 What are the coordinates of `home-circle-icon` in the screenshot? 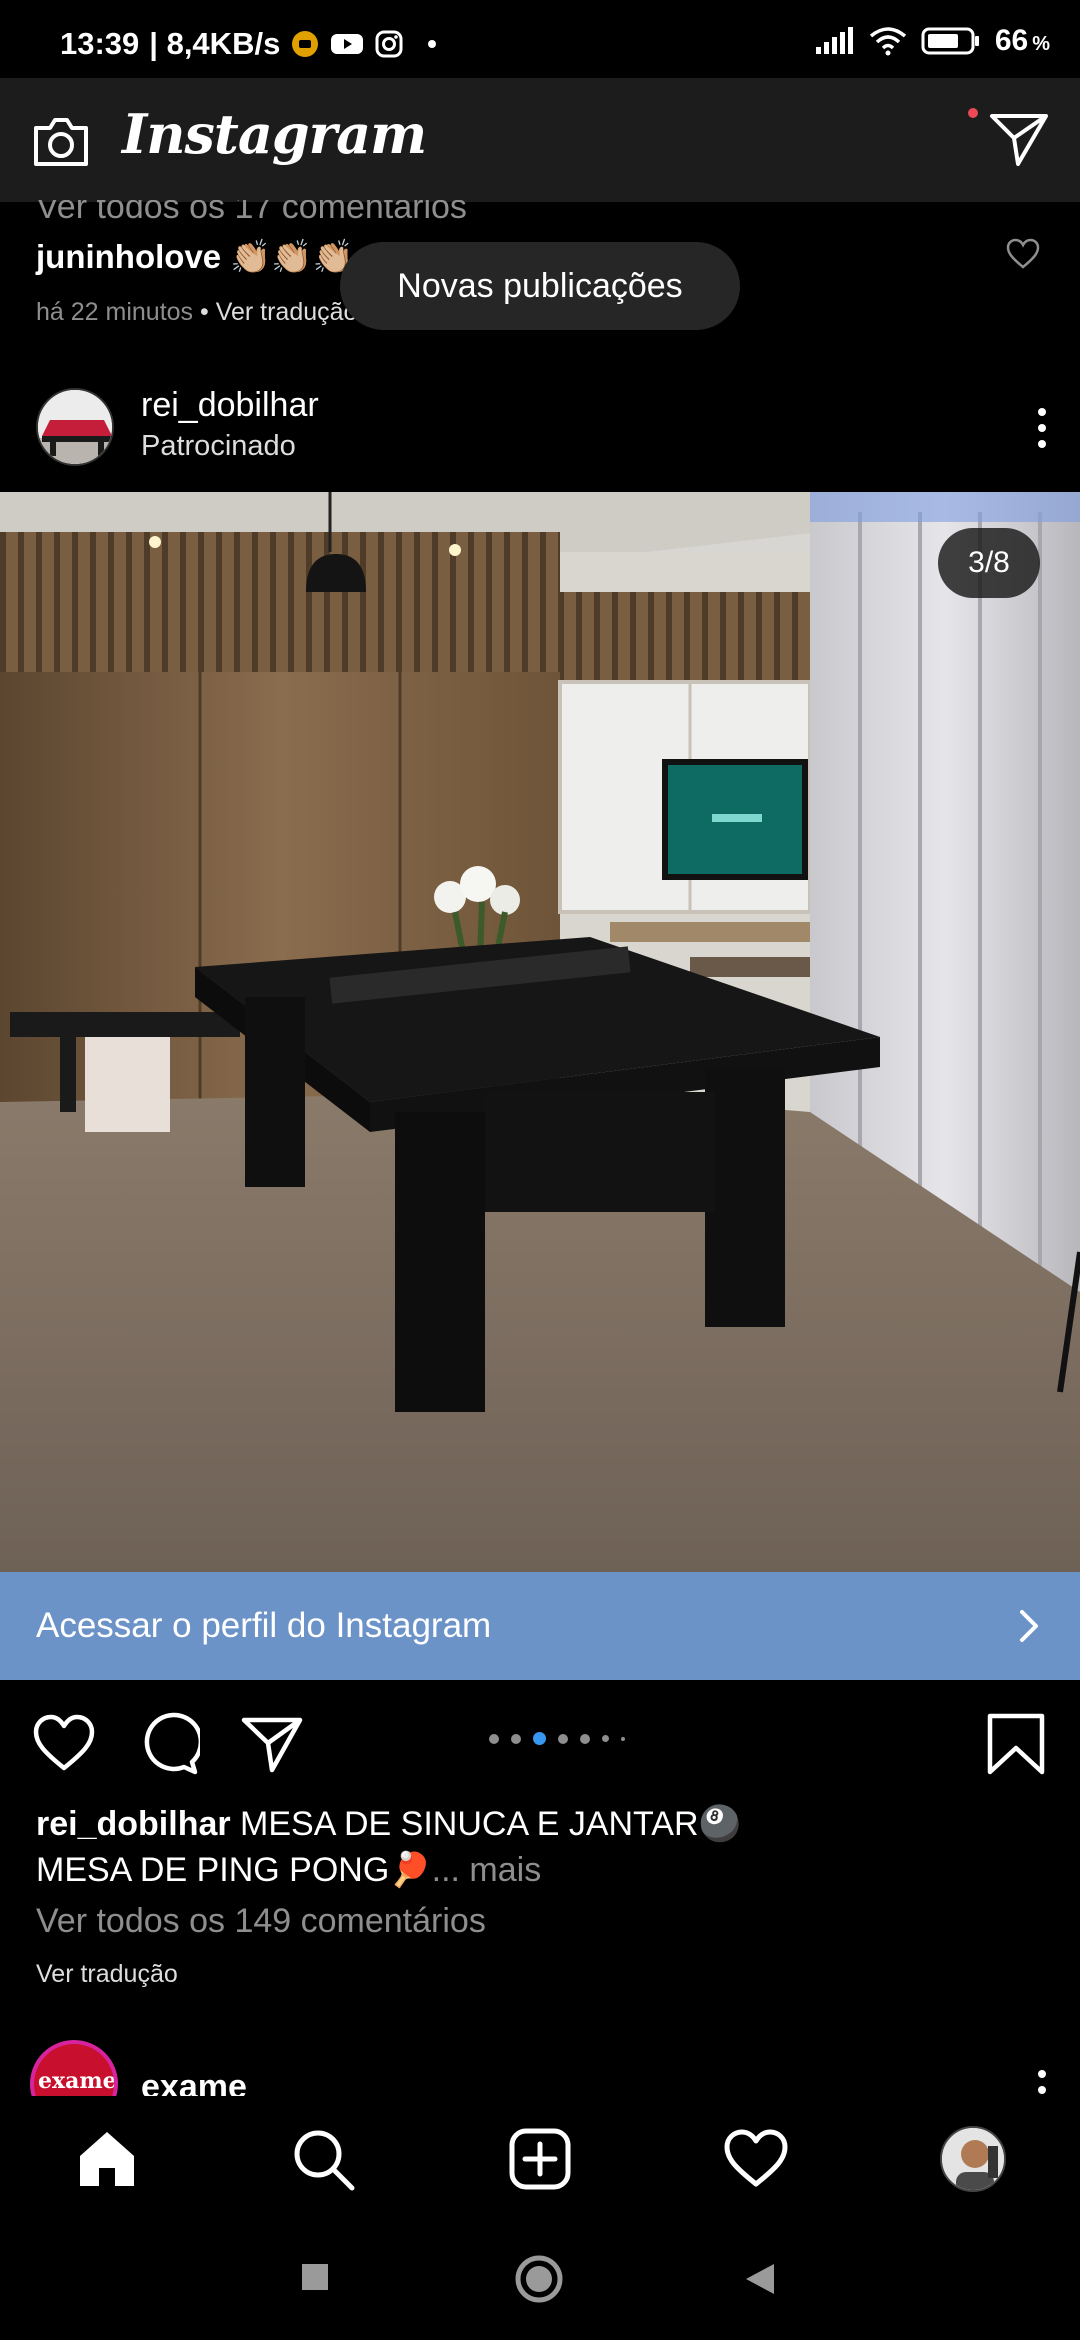 It's located at (539, 2279).